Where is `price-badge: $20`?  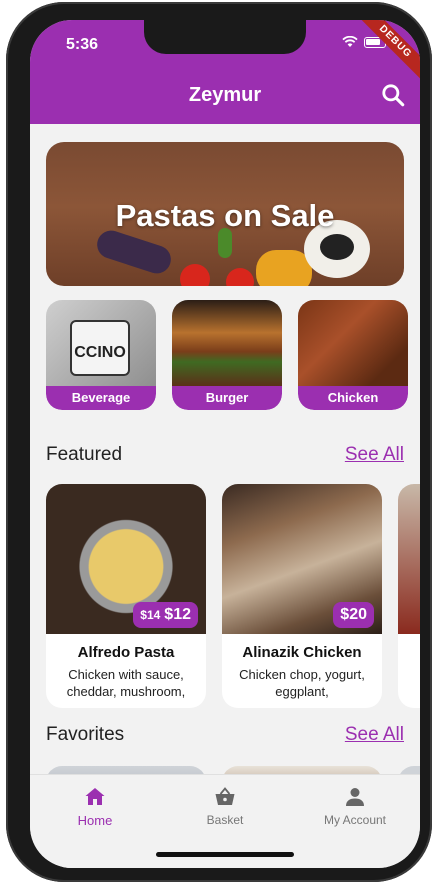 price-badge: $20 is located at coordinates (353, 615).